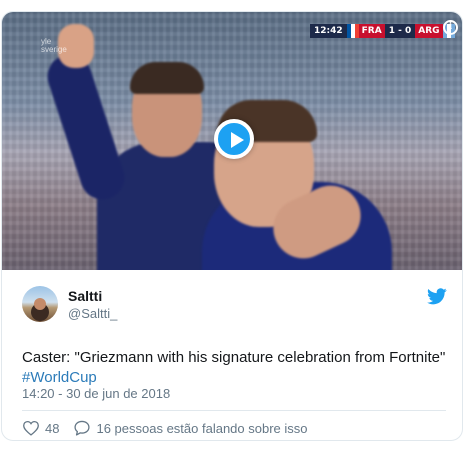  Describe the element at coordinates (352, 31) in the screenshot. I see `flag-home-icon` at that location.